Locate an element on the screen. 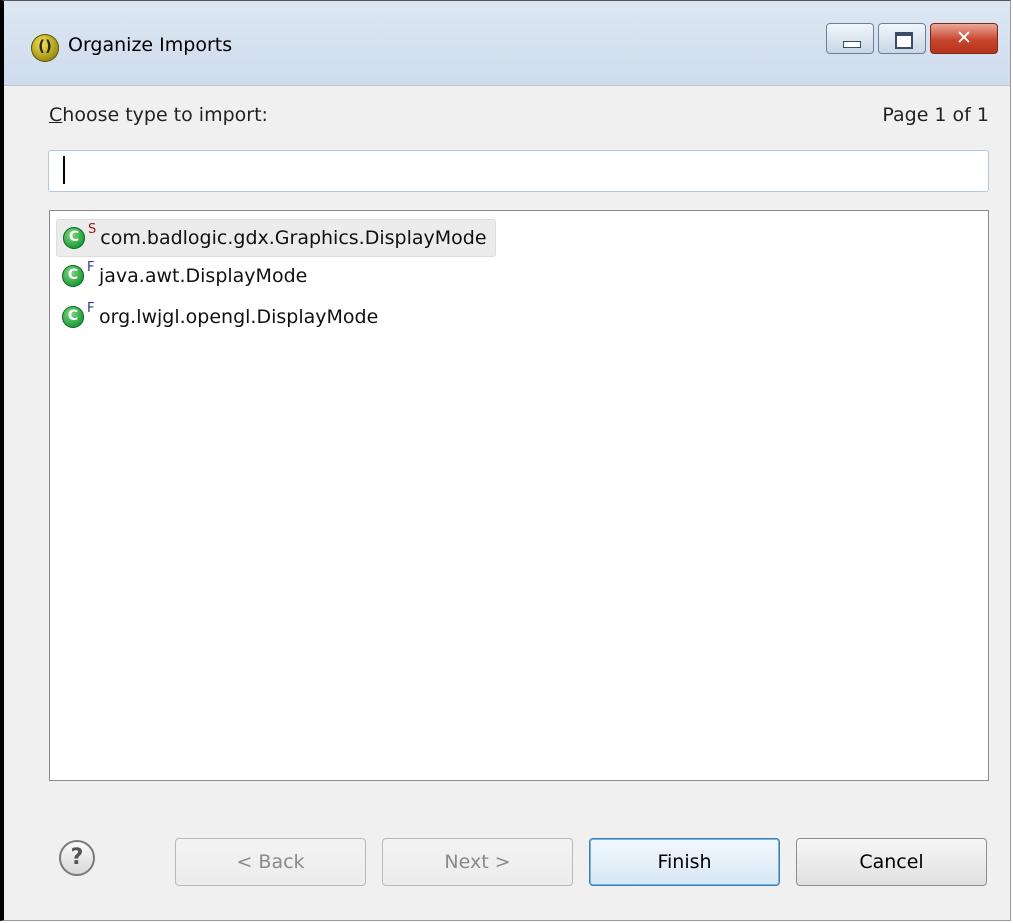  next-button-label: Next > is located at coordinates (477, 862).